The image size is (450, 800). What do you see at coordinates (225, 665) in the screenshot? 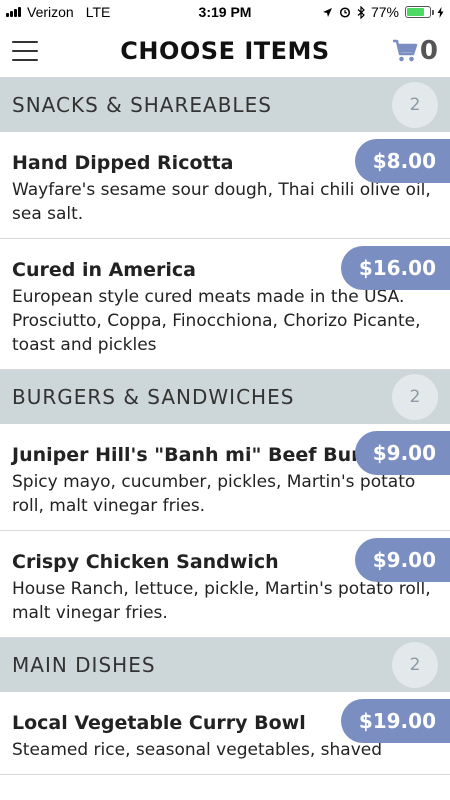
I see `section-header: MAIN DISHES 2` at bounding box center [225, 665].